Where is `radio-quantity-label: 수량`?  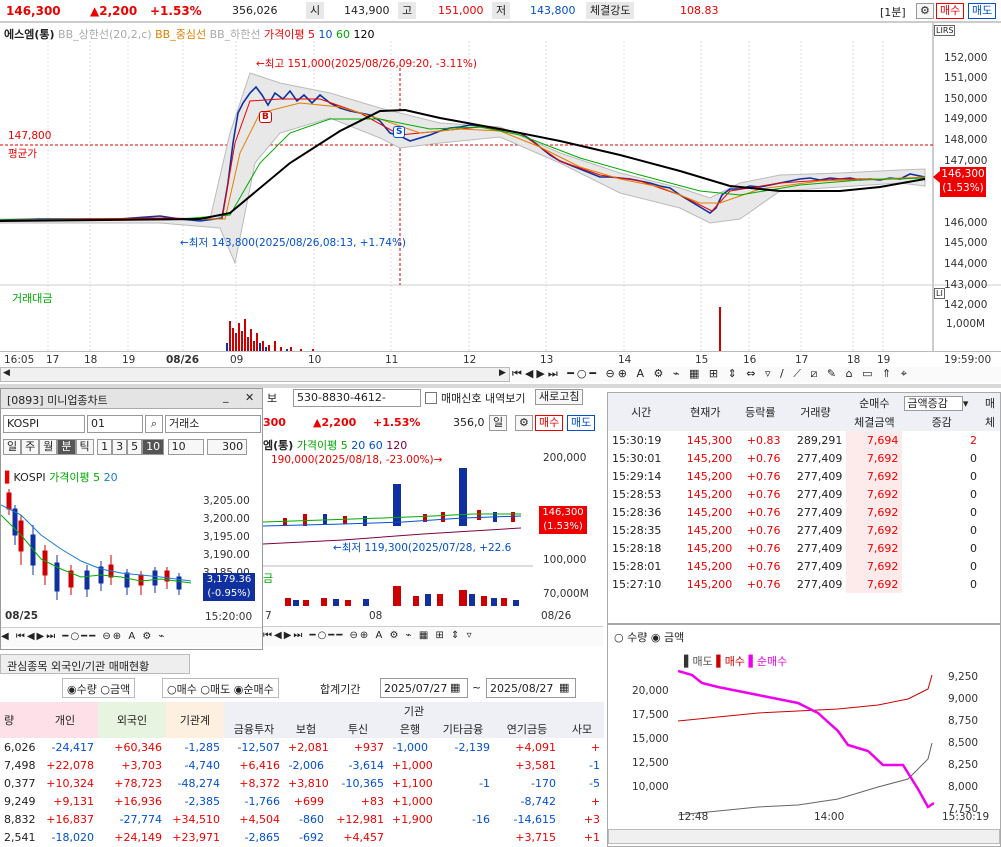 radio-quantity-label: 수량 is located at coordinates (86, 689).